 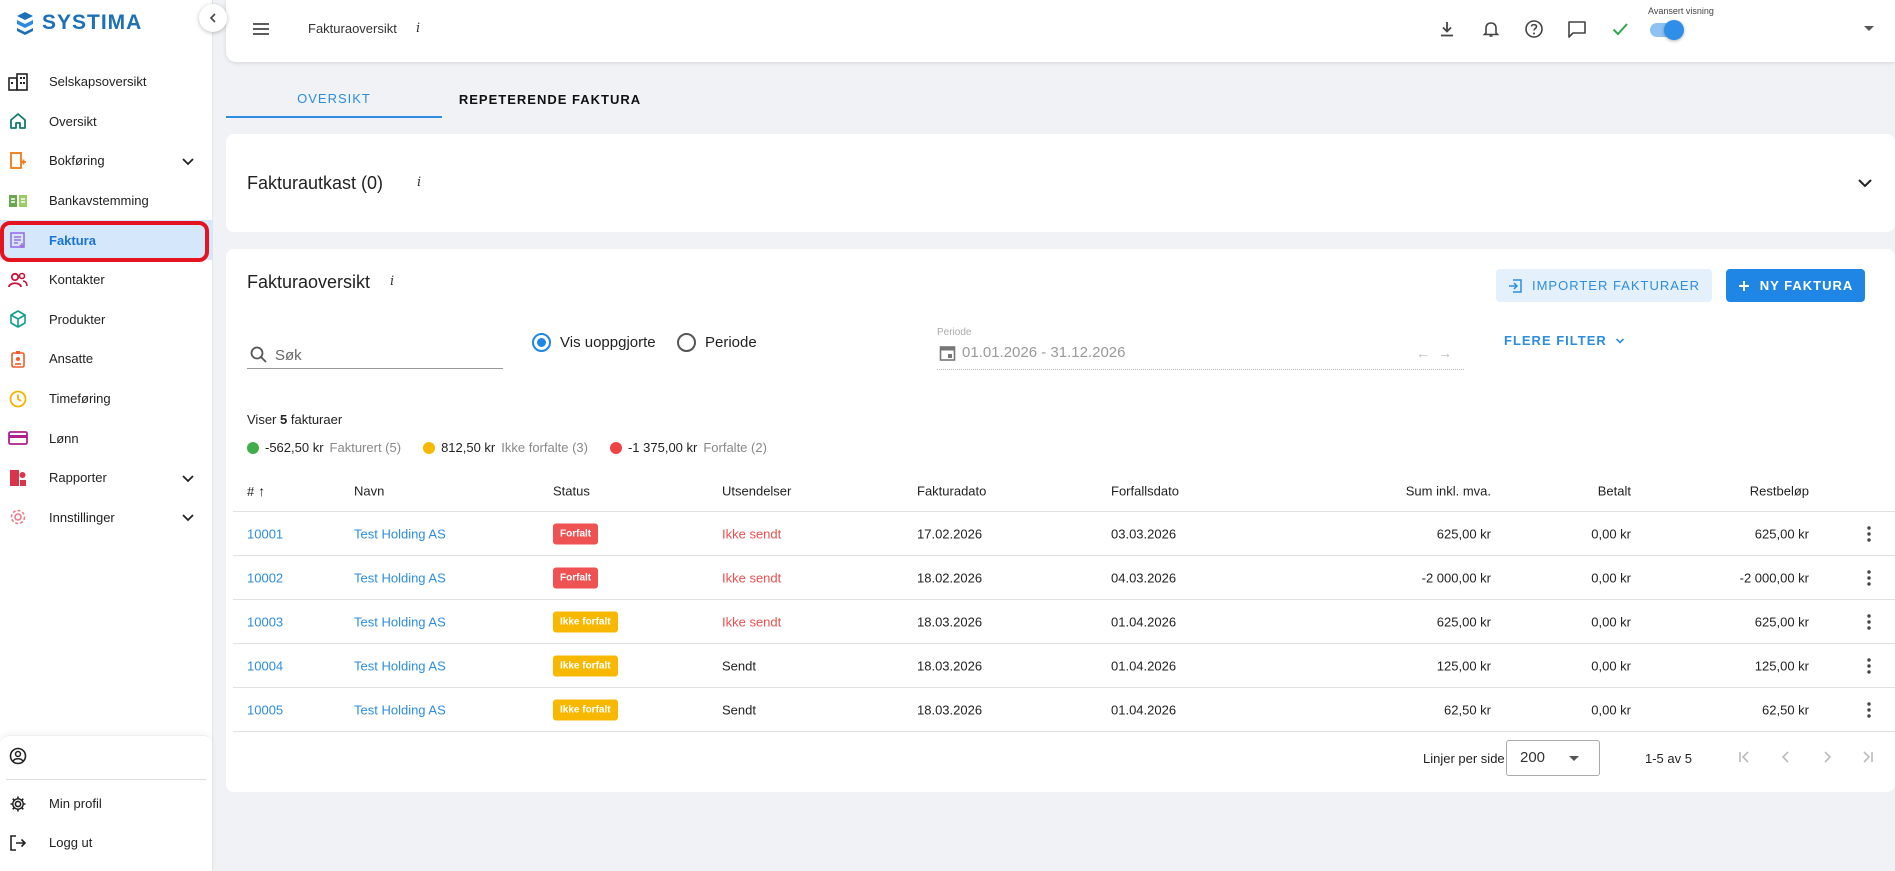 I want to click on sidebar-item-ansatte: Ansatte, so click(x=106, y=359).